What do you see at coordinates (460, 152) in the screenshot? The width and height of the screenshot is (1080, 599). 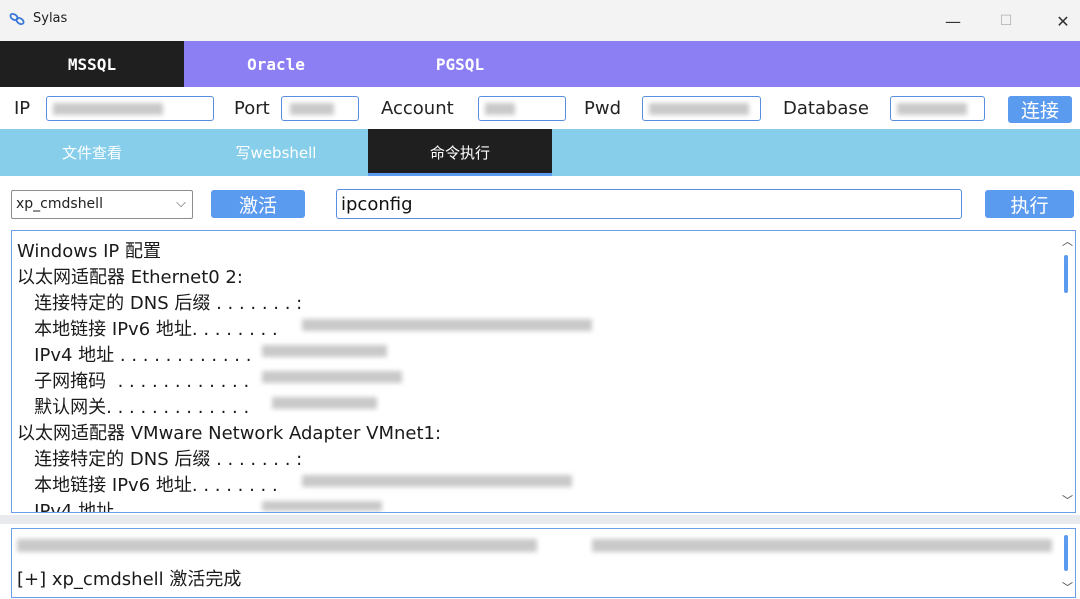 I see `tab-command-exec: 命令执行` at bounding box center [460, 152].